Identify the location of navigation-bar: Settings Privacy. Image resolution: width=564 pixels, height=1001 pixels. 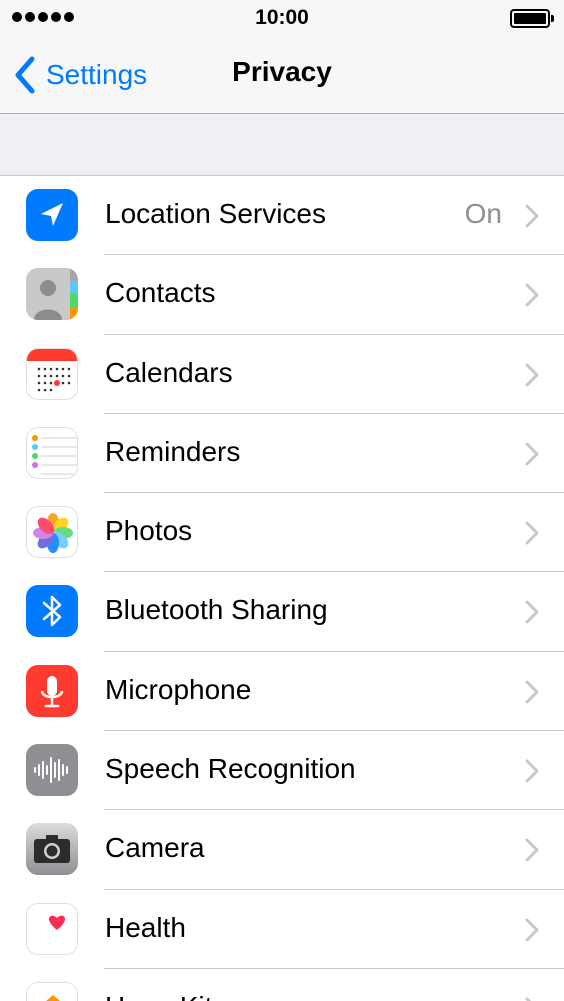
(282, 76).